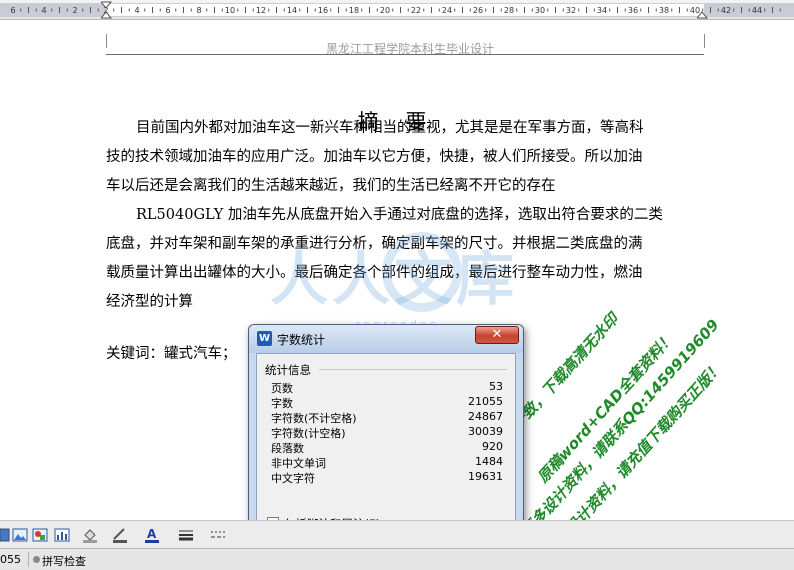 The height and width of the screenshot is (570, 794). Describe the element at coordinates (540, 10) in the screenshot. I see `ruler-number: 30` at that location.